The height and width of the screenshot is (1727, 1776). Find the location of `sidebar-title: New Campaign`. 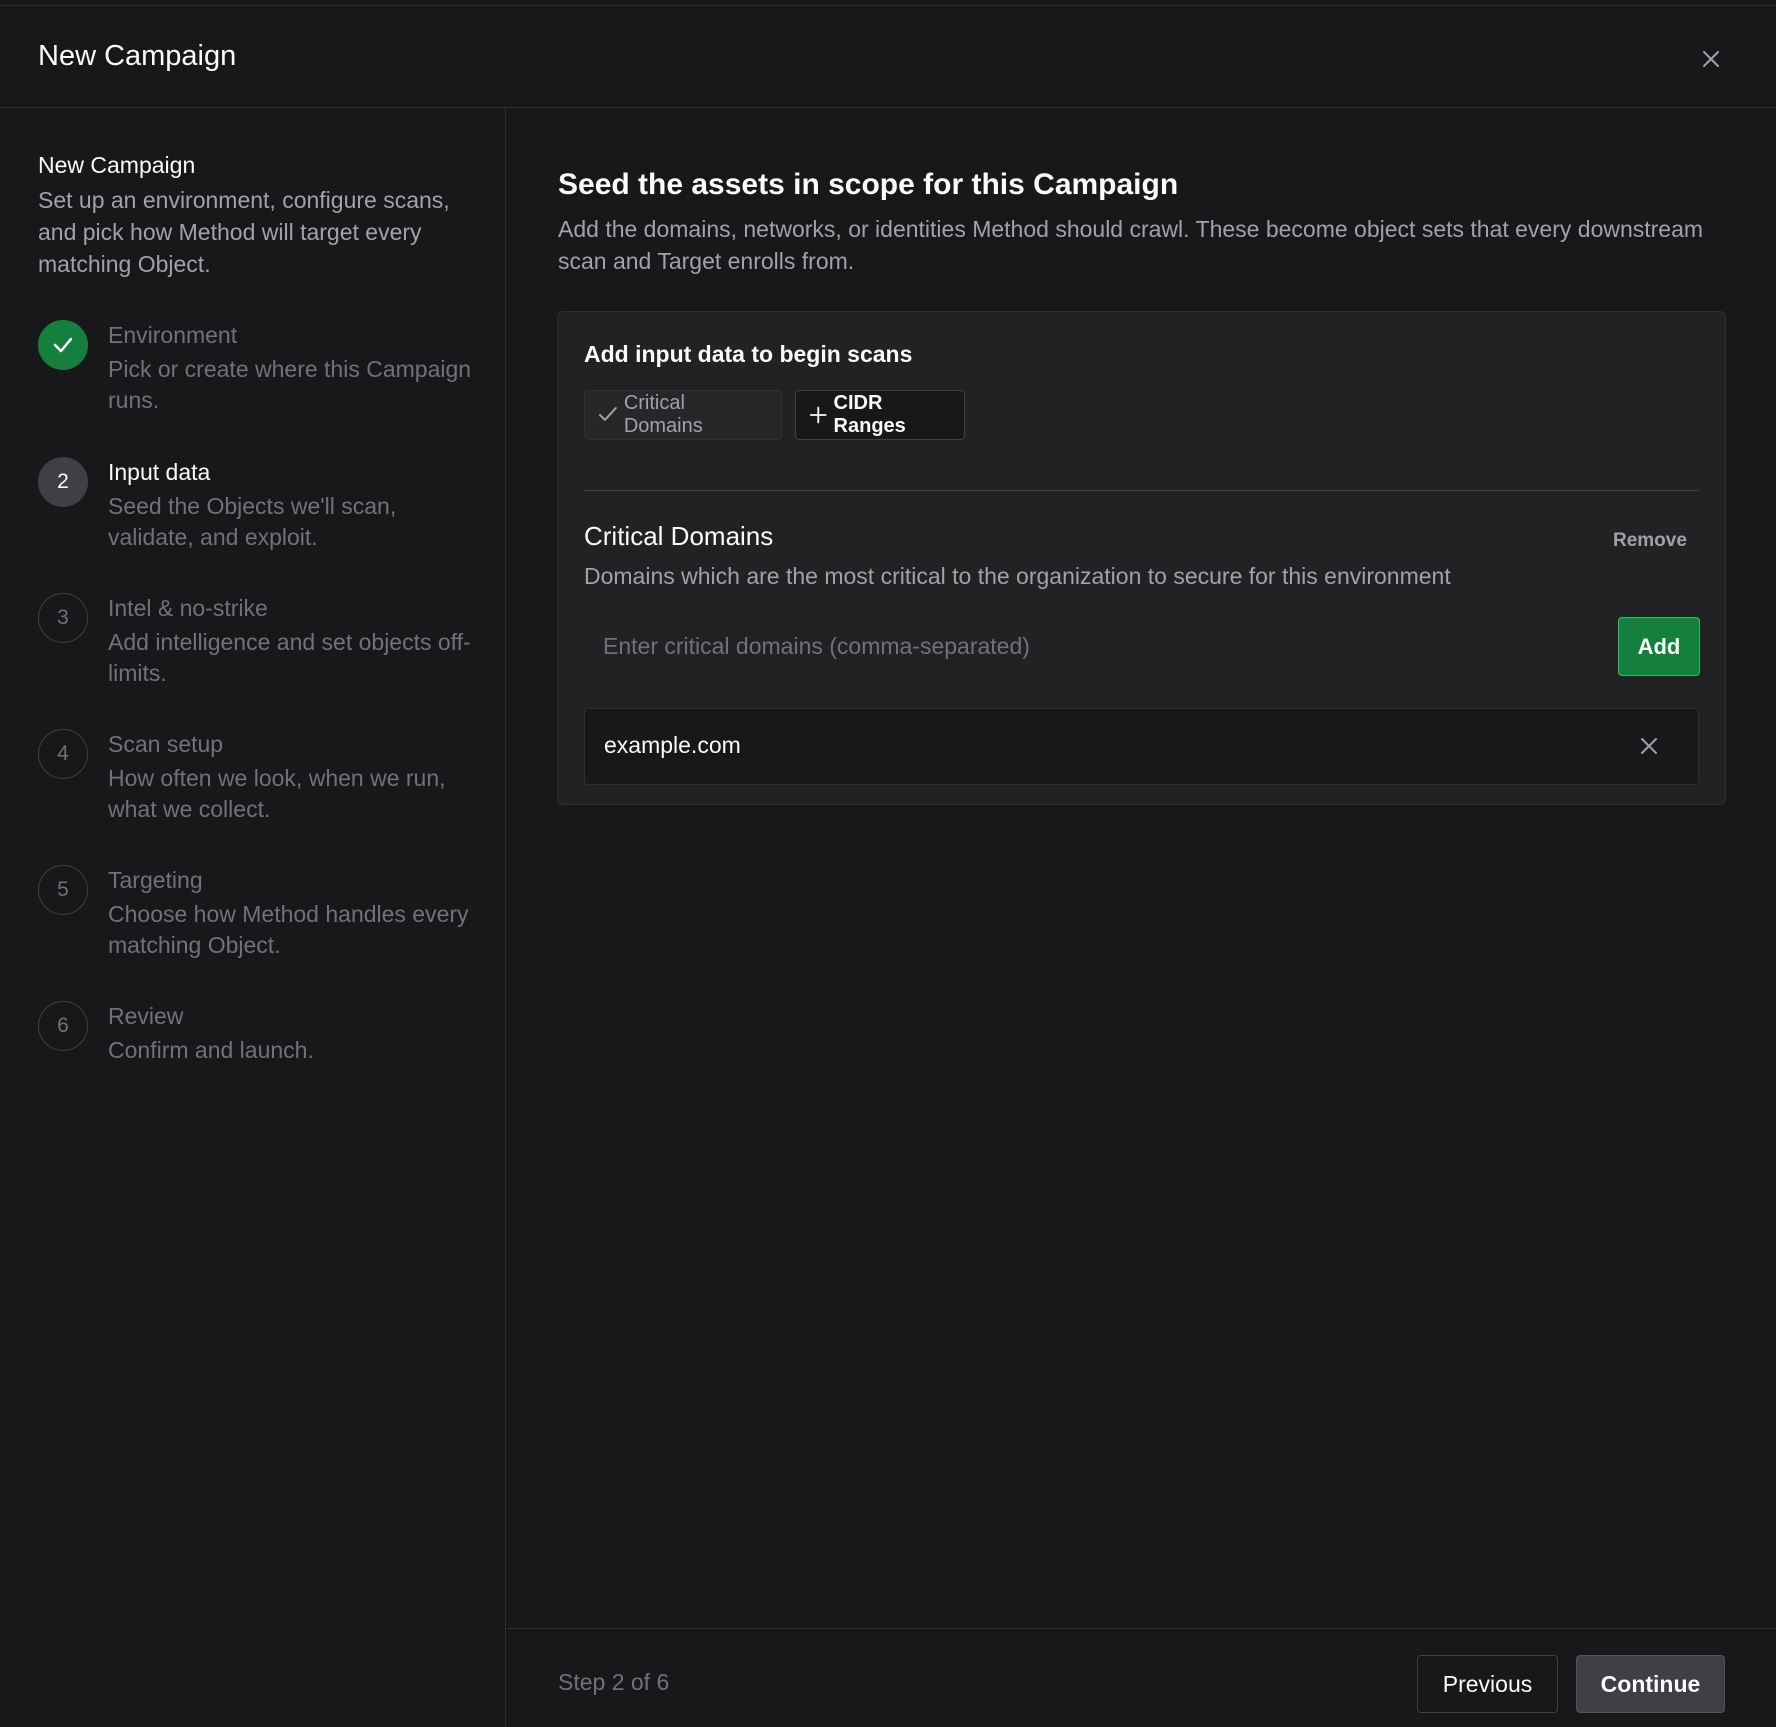

sidebar-title: New Campaign is located at coordinates (117, 165).